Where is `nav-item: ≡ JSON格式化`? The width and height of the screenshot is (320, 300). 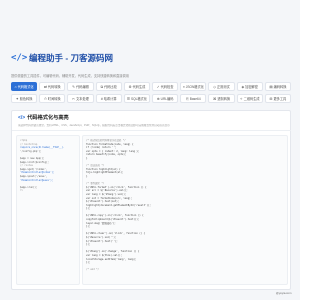
nav-item: ≡ JSON格式化 is located at coordinates (193, 86).